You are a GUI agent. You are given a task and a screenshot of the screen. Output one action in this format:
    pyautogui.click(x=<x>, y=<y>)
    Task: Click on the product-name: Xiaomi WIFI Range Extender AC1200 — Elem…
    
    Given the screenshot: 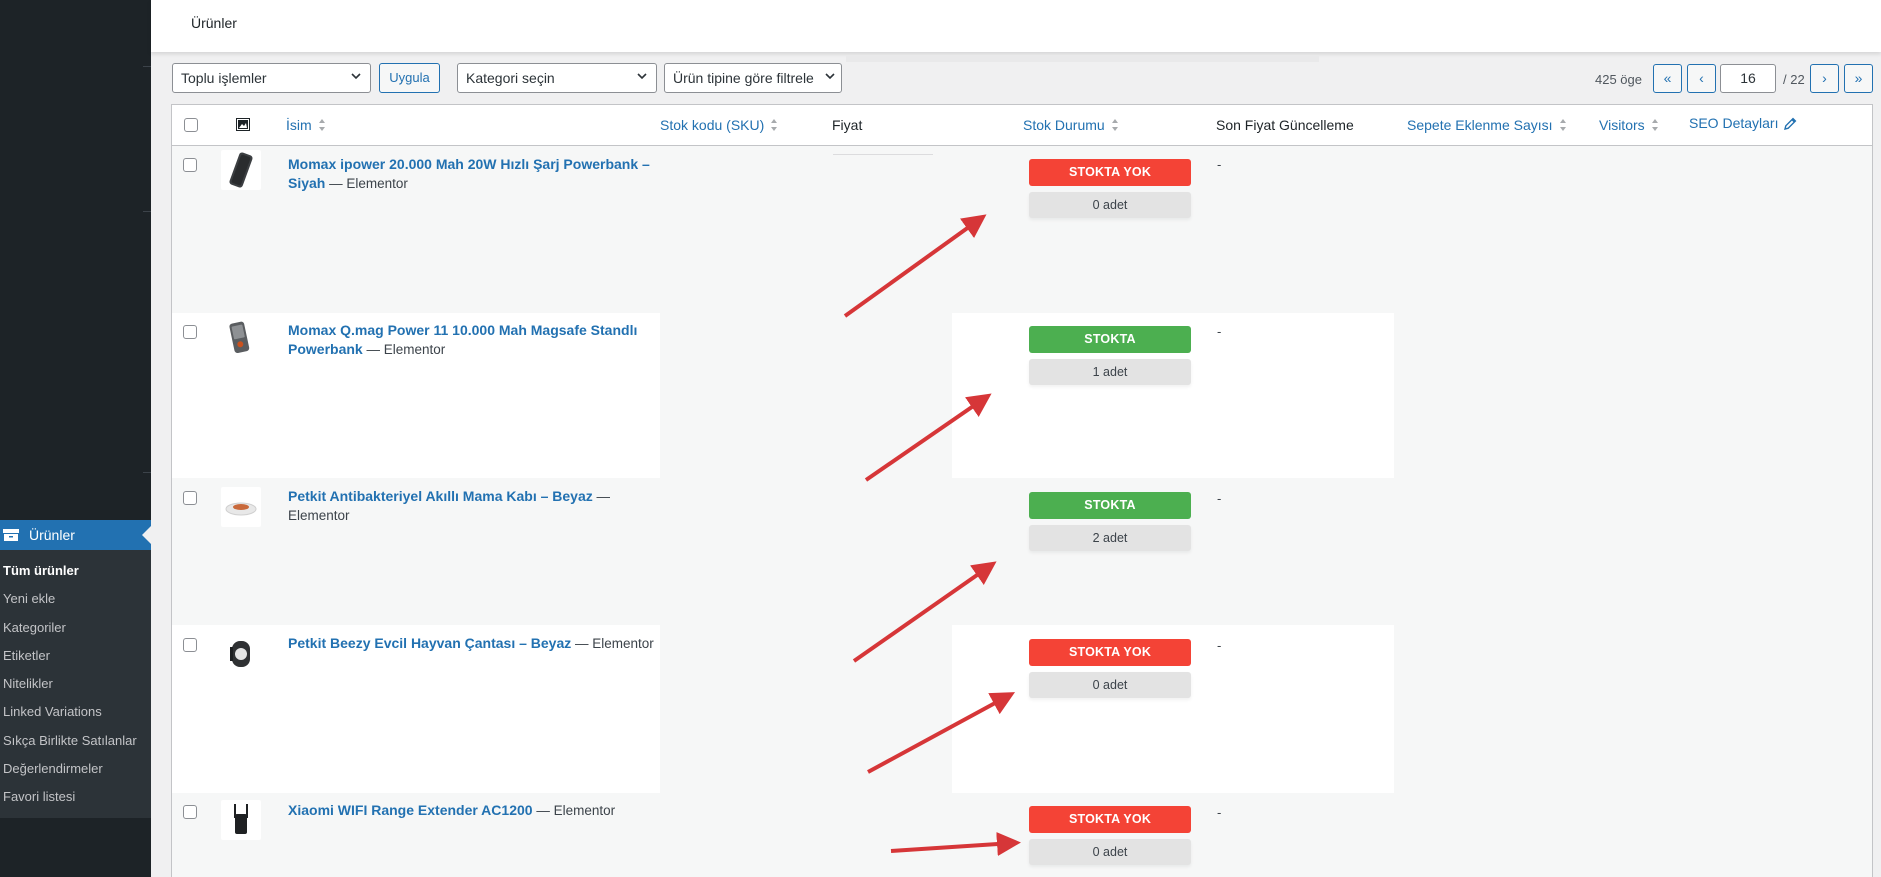 What is the action you would take?
    pyautogui.click(x=478, y=810)
    